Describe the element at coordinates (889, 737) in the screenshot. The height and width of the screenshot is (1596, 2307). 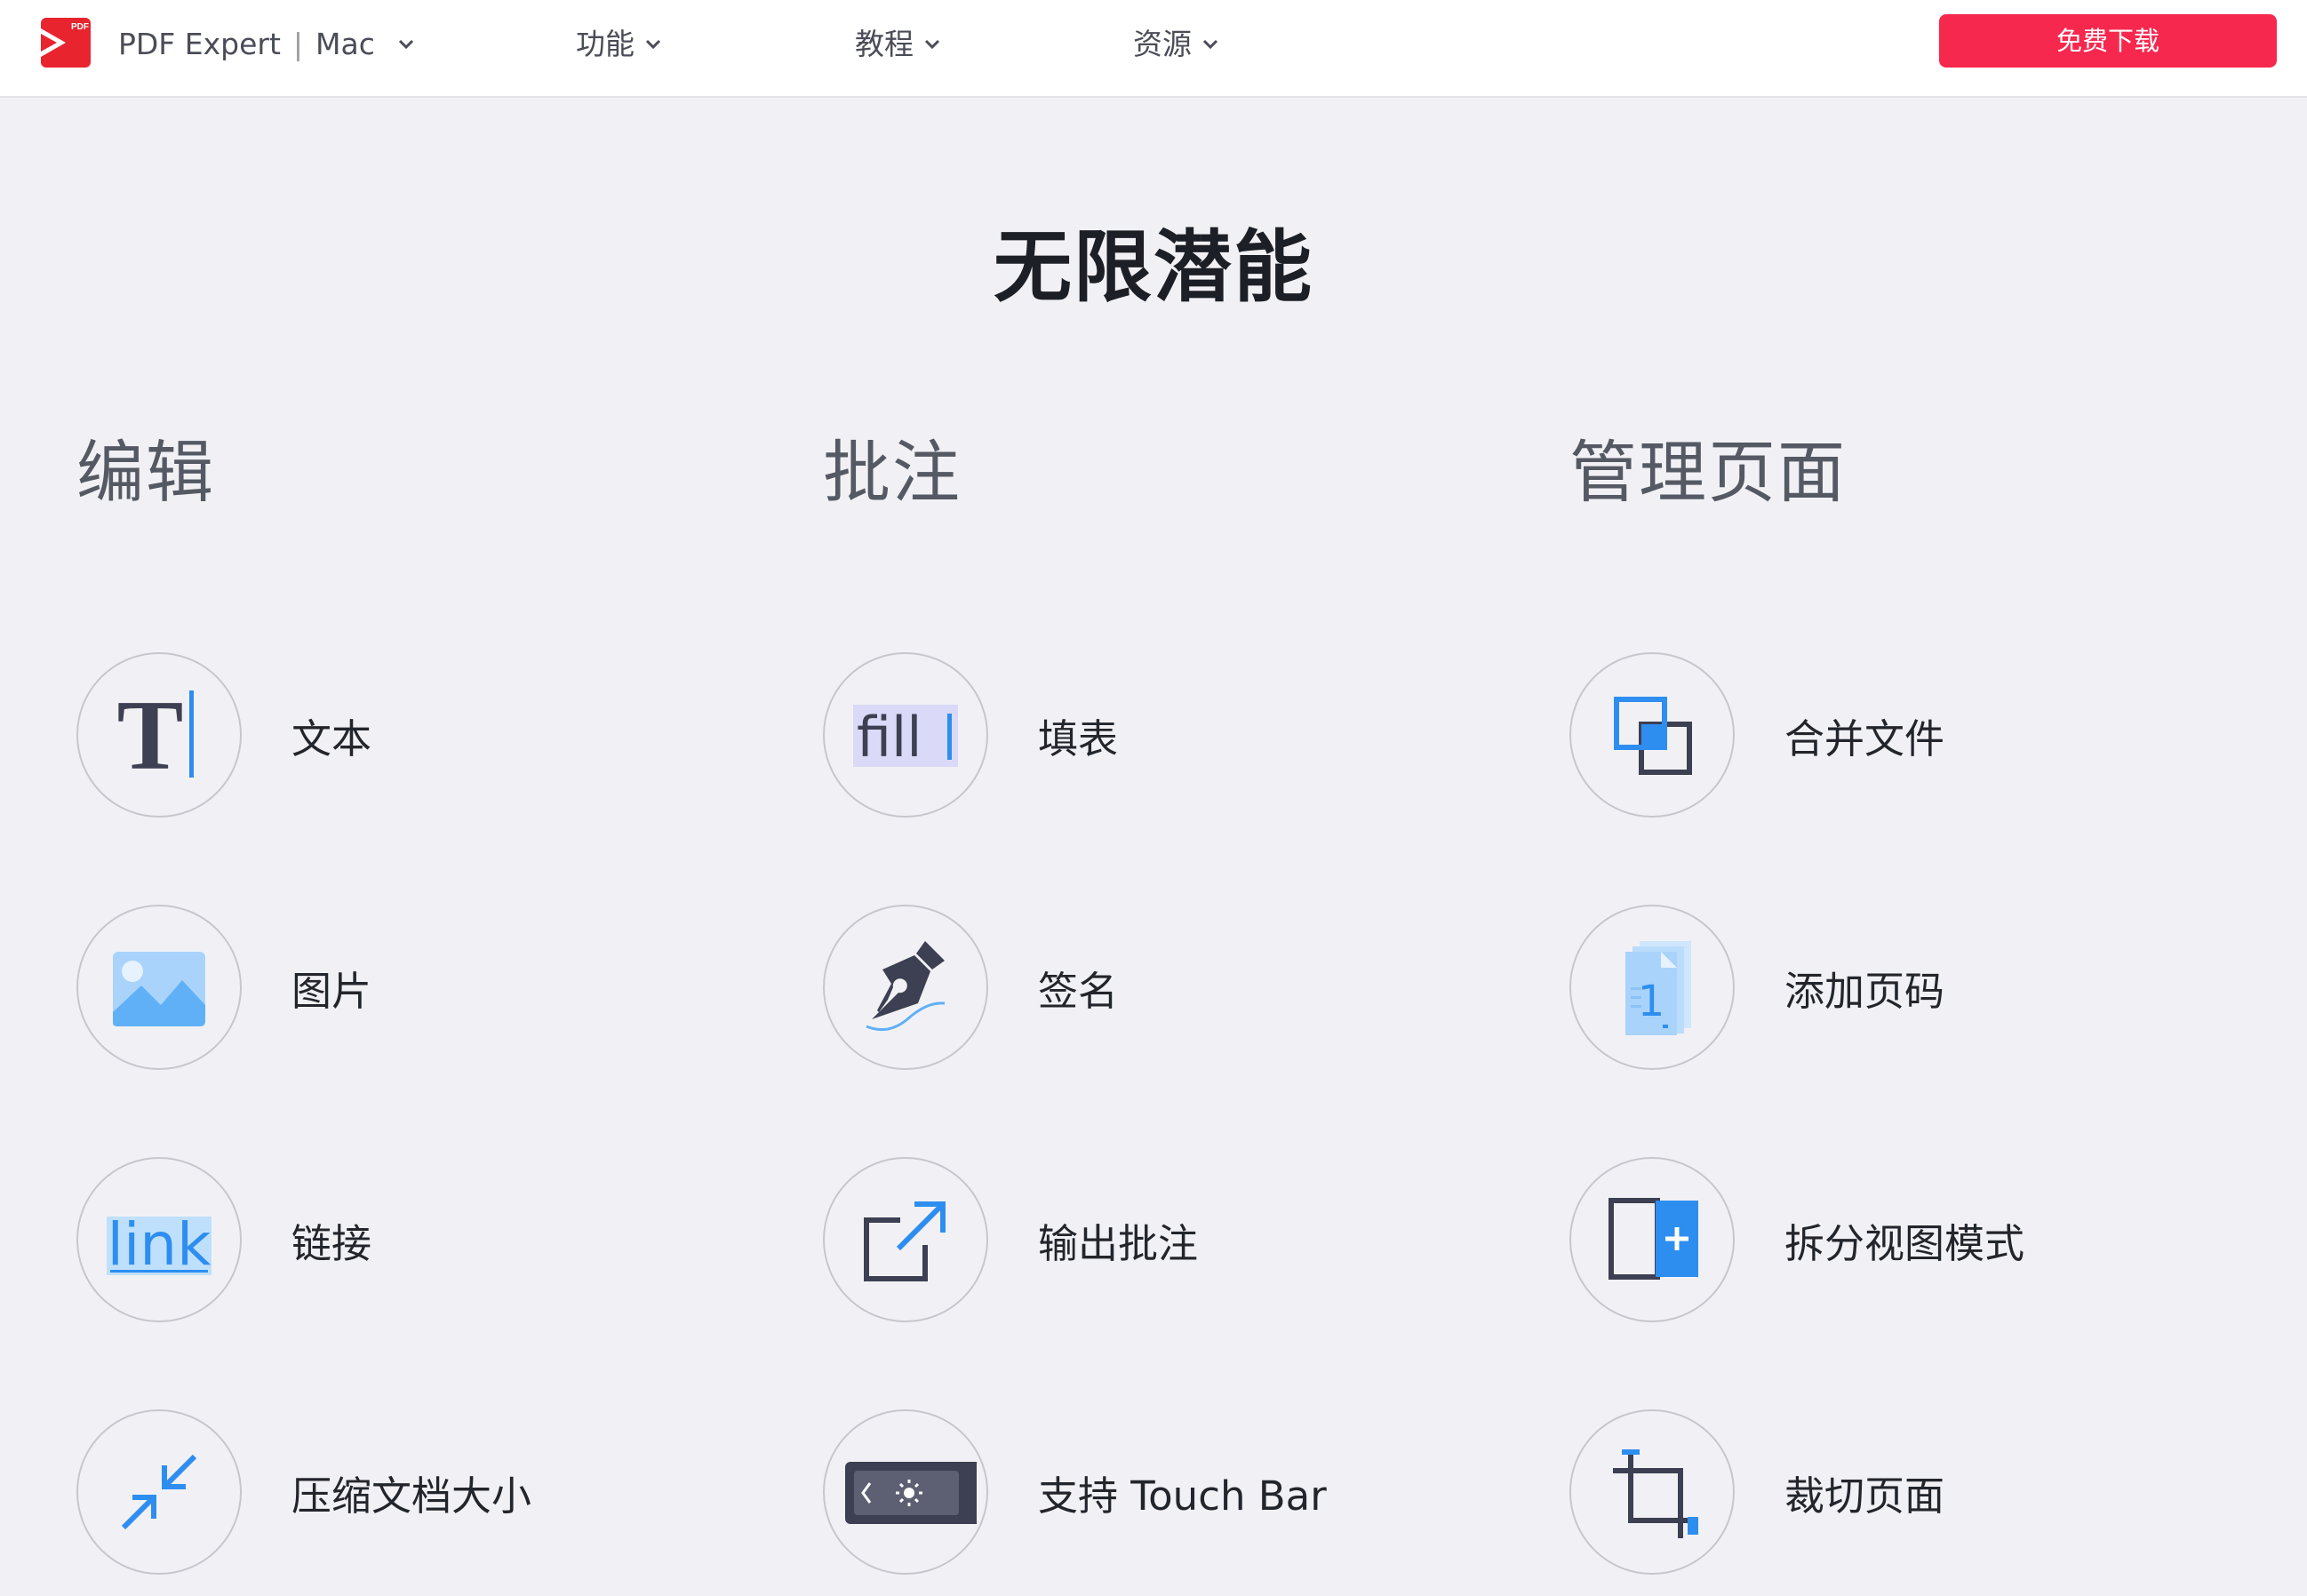
I see `svg-text: fill` at that location.